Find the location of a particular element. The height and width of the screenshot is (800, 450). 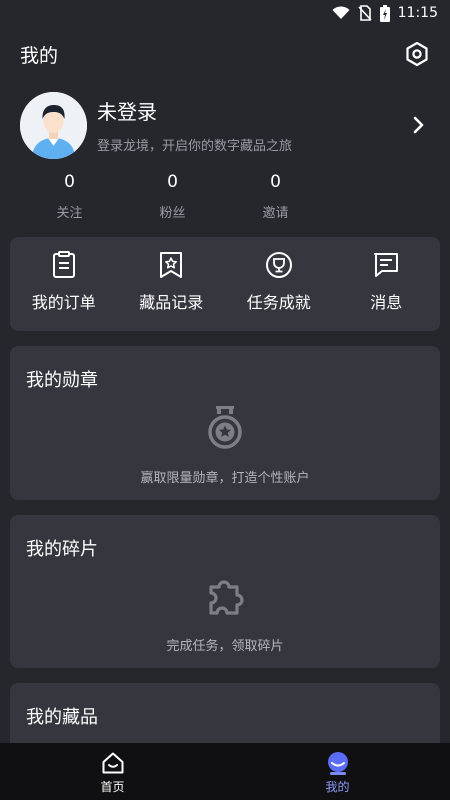

tab-home: 首页 is located at coordinates (112, 771).